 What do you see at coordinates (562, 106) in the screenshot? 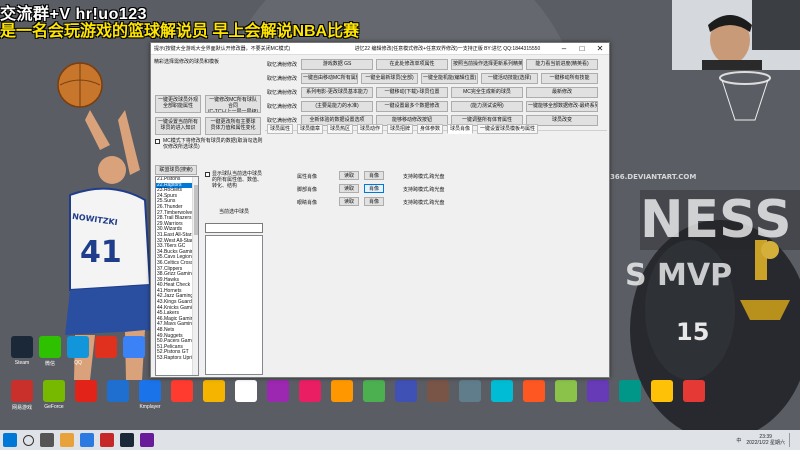
I see `feature-button: 一键能够全部数据修改-最终系列` at bounding box center [562, 106].